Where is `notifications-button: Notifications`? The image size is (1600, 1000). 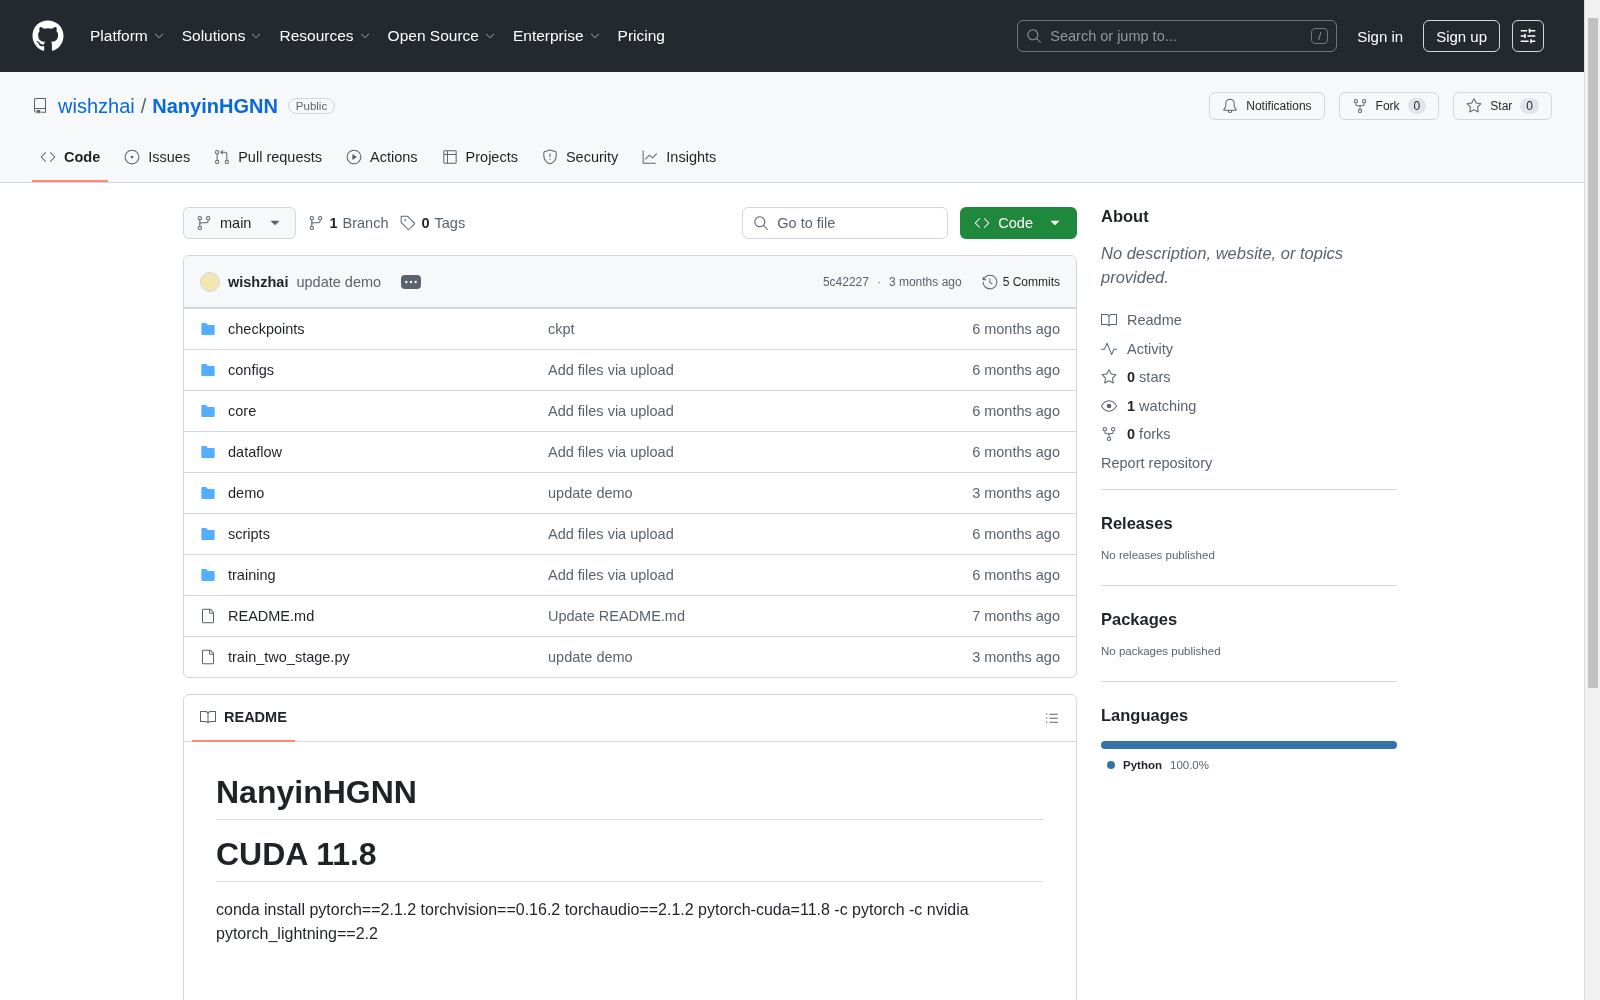
notifications-button: Notifications is located at coordinates (1267, 106).